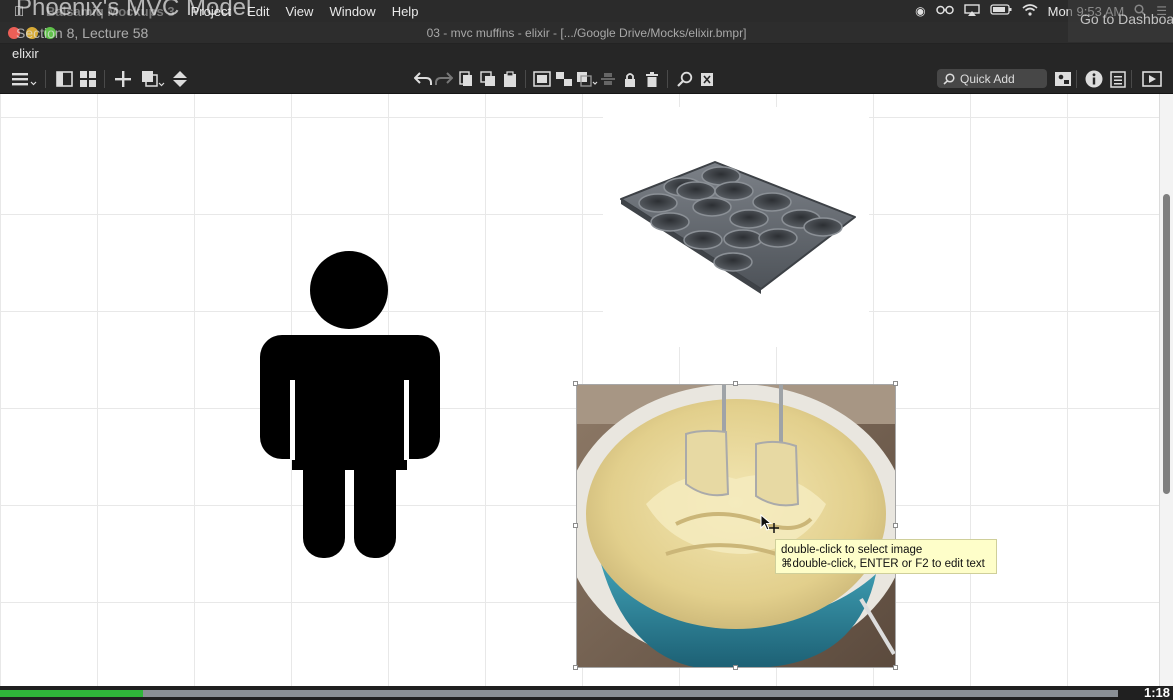  I want to click on resize-handle-sw, so click(575, 667).